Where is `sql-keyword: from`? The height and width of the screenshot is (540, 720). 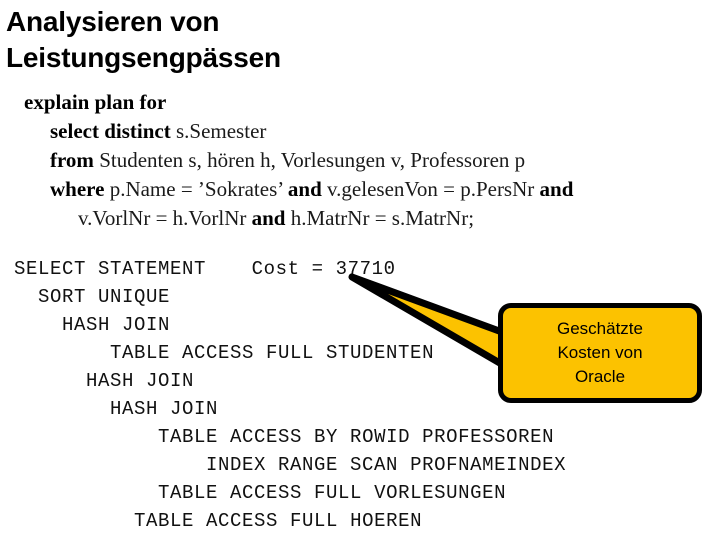 sql-keyword: from is located at coordinates (75, 160).